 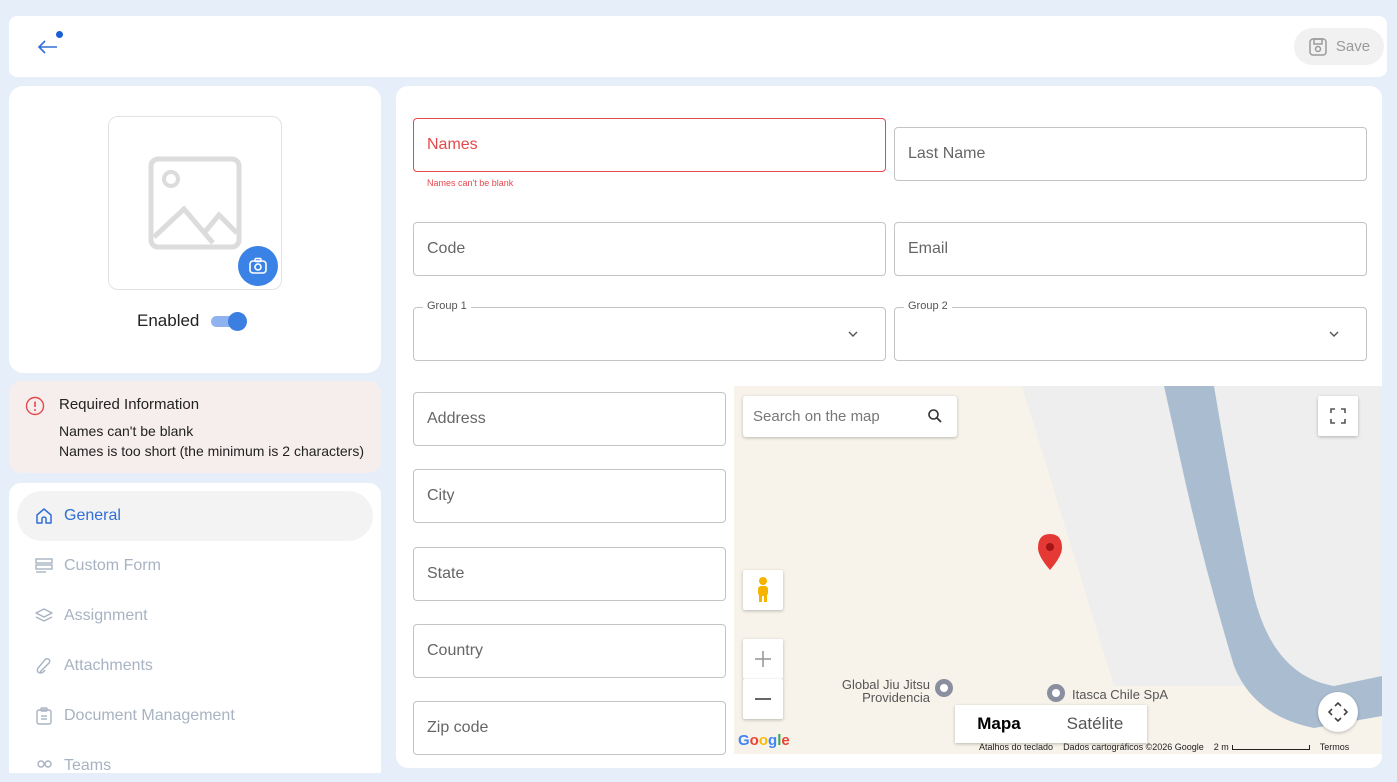 I want to click on nav-item-label: Teams, so click(x=88, y=765).